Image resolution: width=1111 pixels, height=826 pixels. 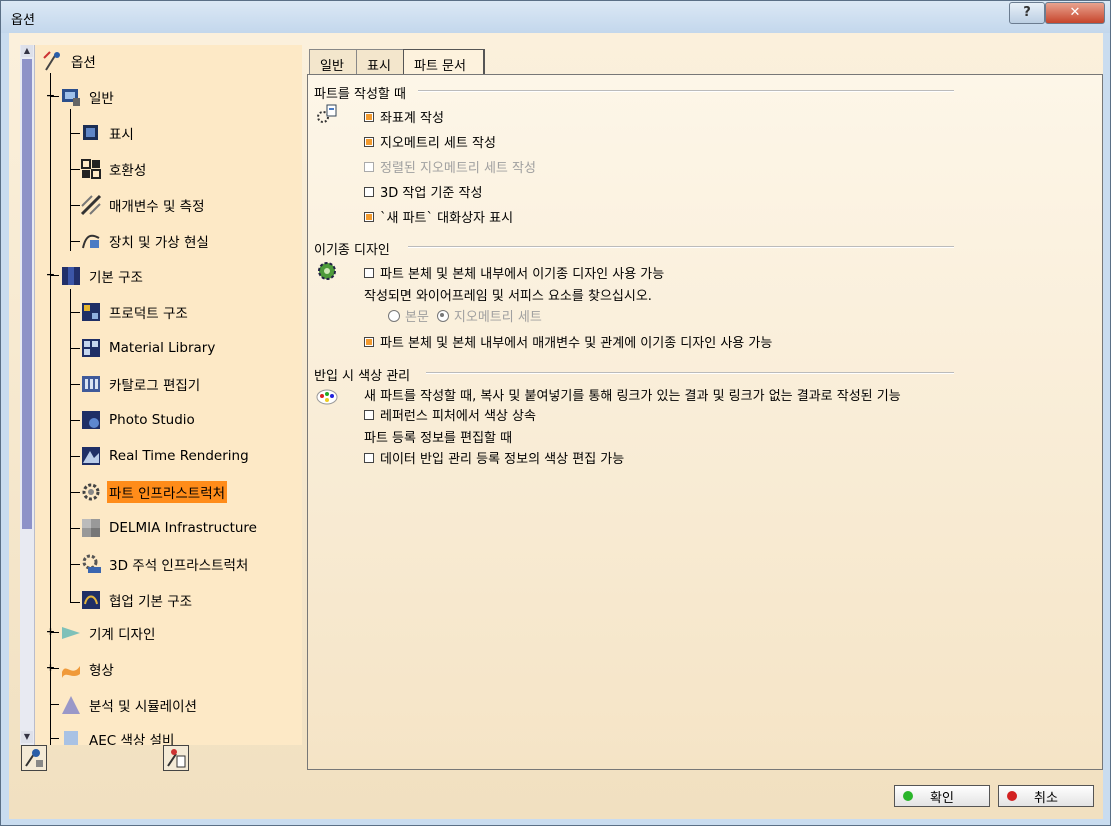 I want to click on tree-item-label: 호환성, so click(x=128, y=171).